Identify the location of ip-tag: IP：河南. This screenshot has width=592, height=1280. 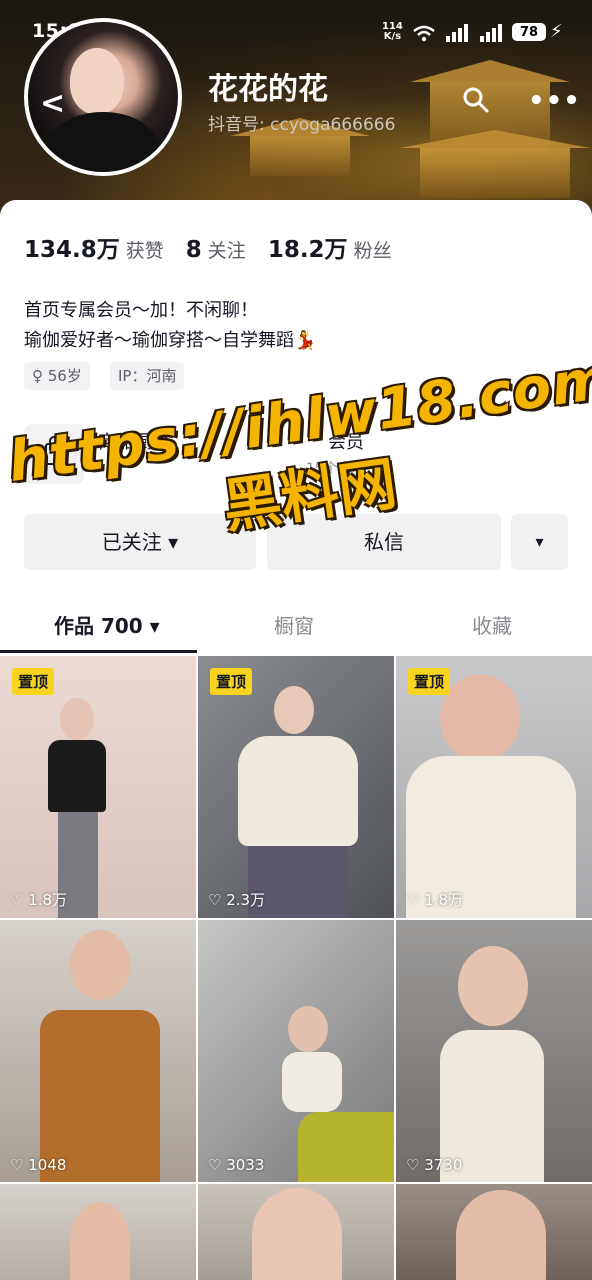
(147, 376).